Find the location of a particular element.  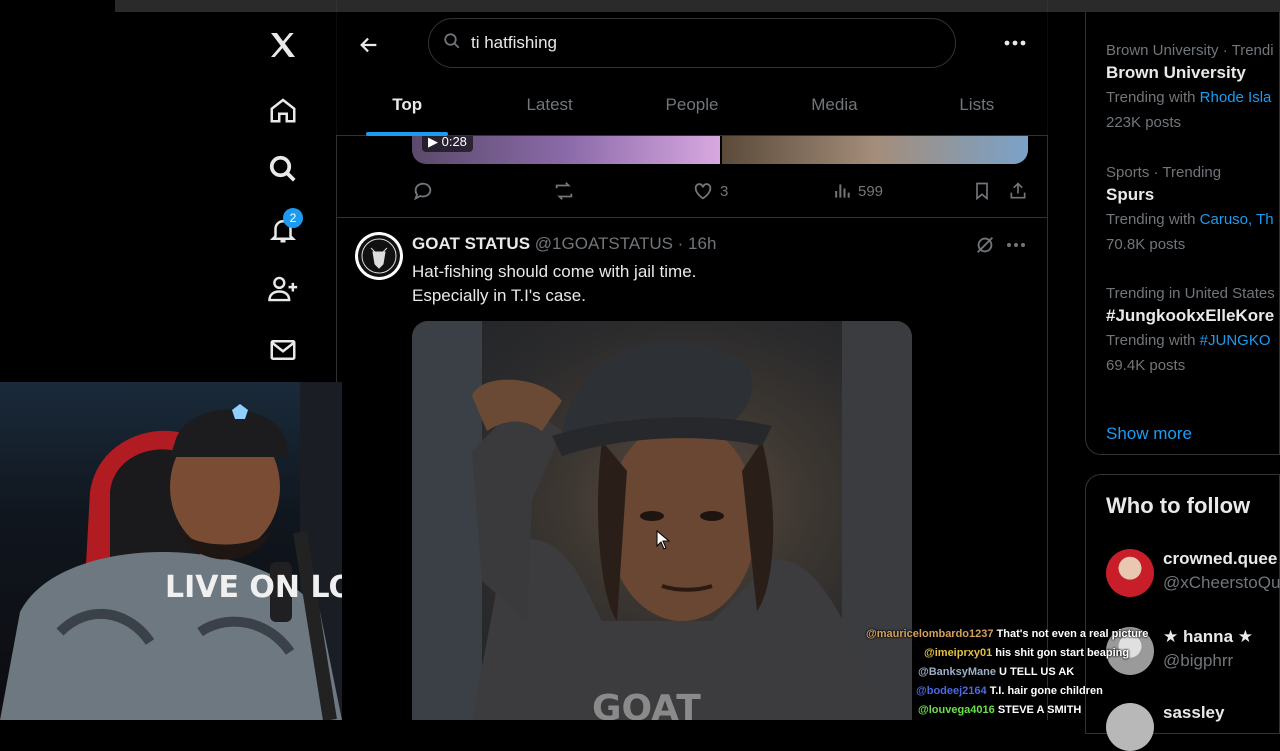

search-box is located at coordinates (692, 43).